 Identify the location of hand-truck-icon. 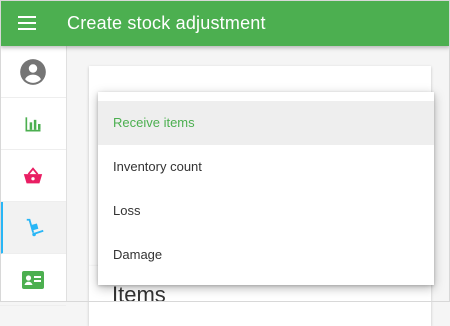
(35, 227).